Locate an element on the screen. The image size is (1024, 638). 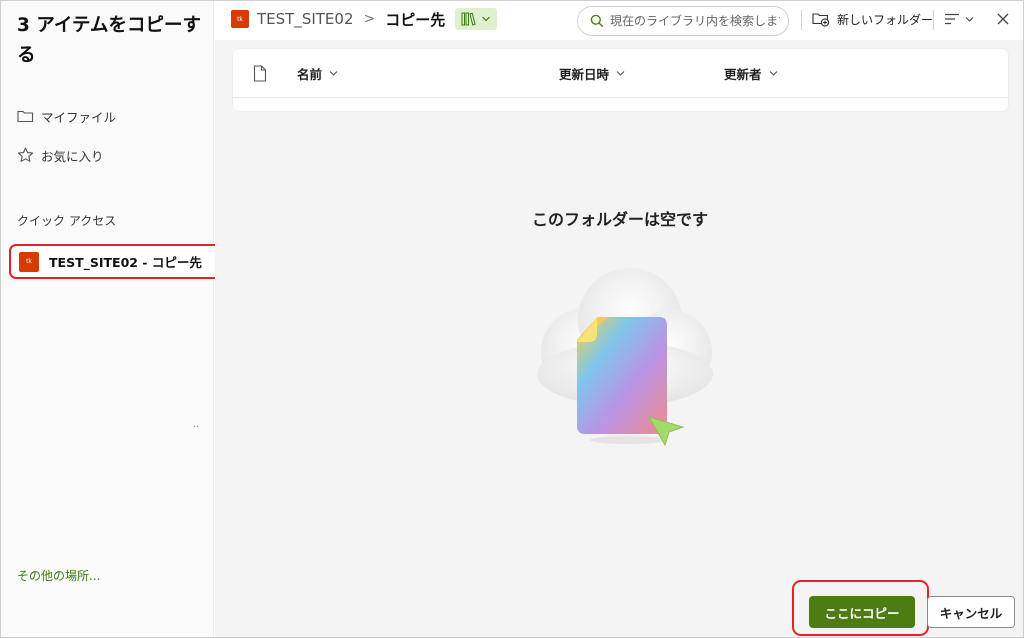
column-label: 更新者 is located at coordinates (743, 74).